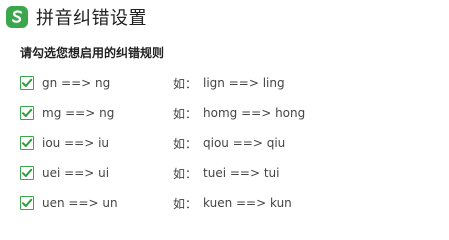  Describe the element at coordinates (76, 173) in the screenshot. I see `rule-text: uei ==> ui` at that location.